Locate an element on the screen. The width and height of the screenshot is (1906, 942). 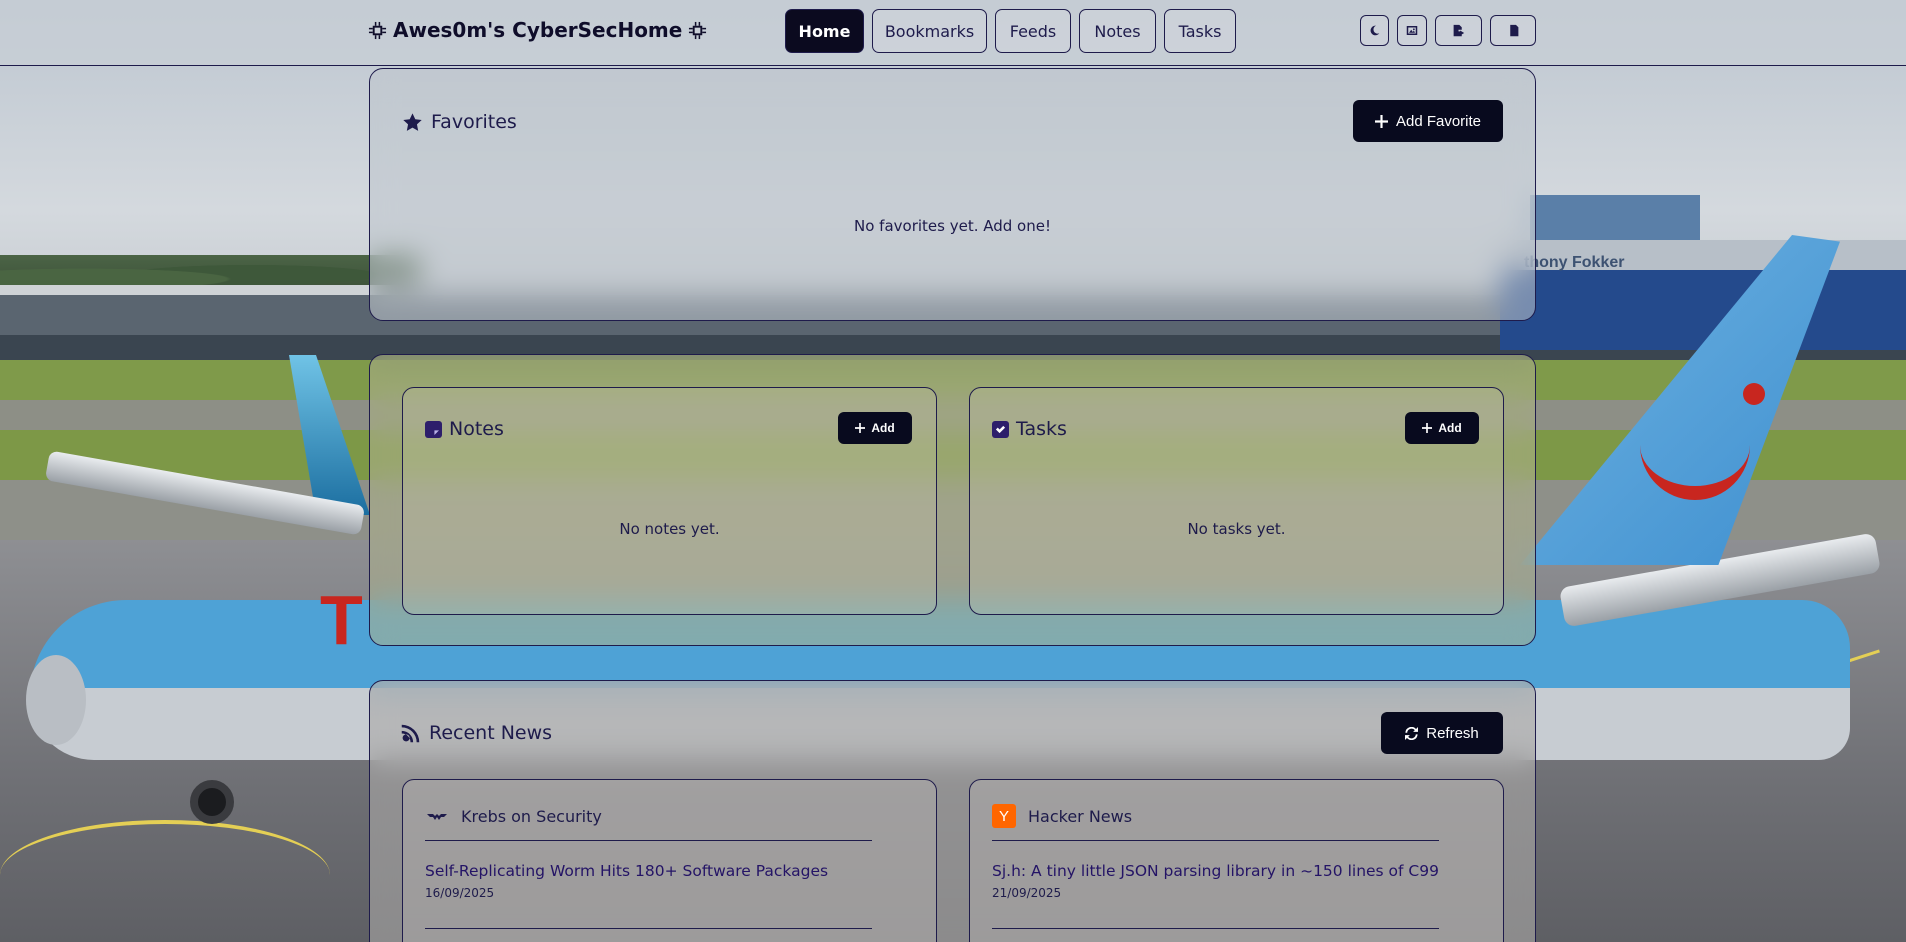
refresh-icon is located at coordinates (1412, 733).